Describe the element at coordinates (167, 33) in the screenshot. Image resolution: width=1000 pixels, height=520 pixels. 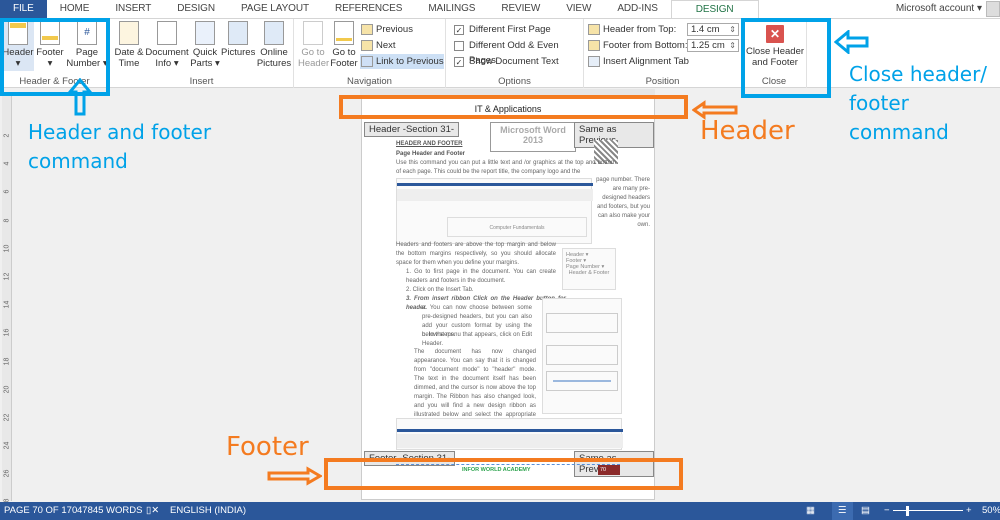
I see `document-info-icon` at that location.